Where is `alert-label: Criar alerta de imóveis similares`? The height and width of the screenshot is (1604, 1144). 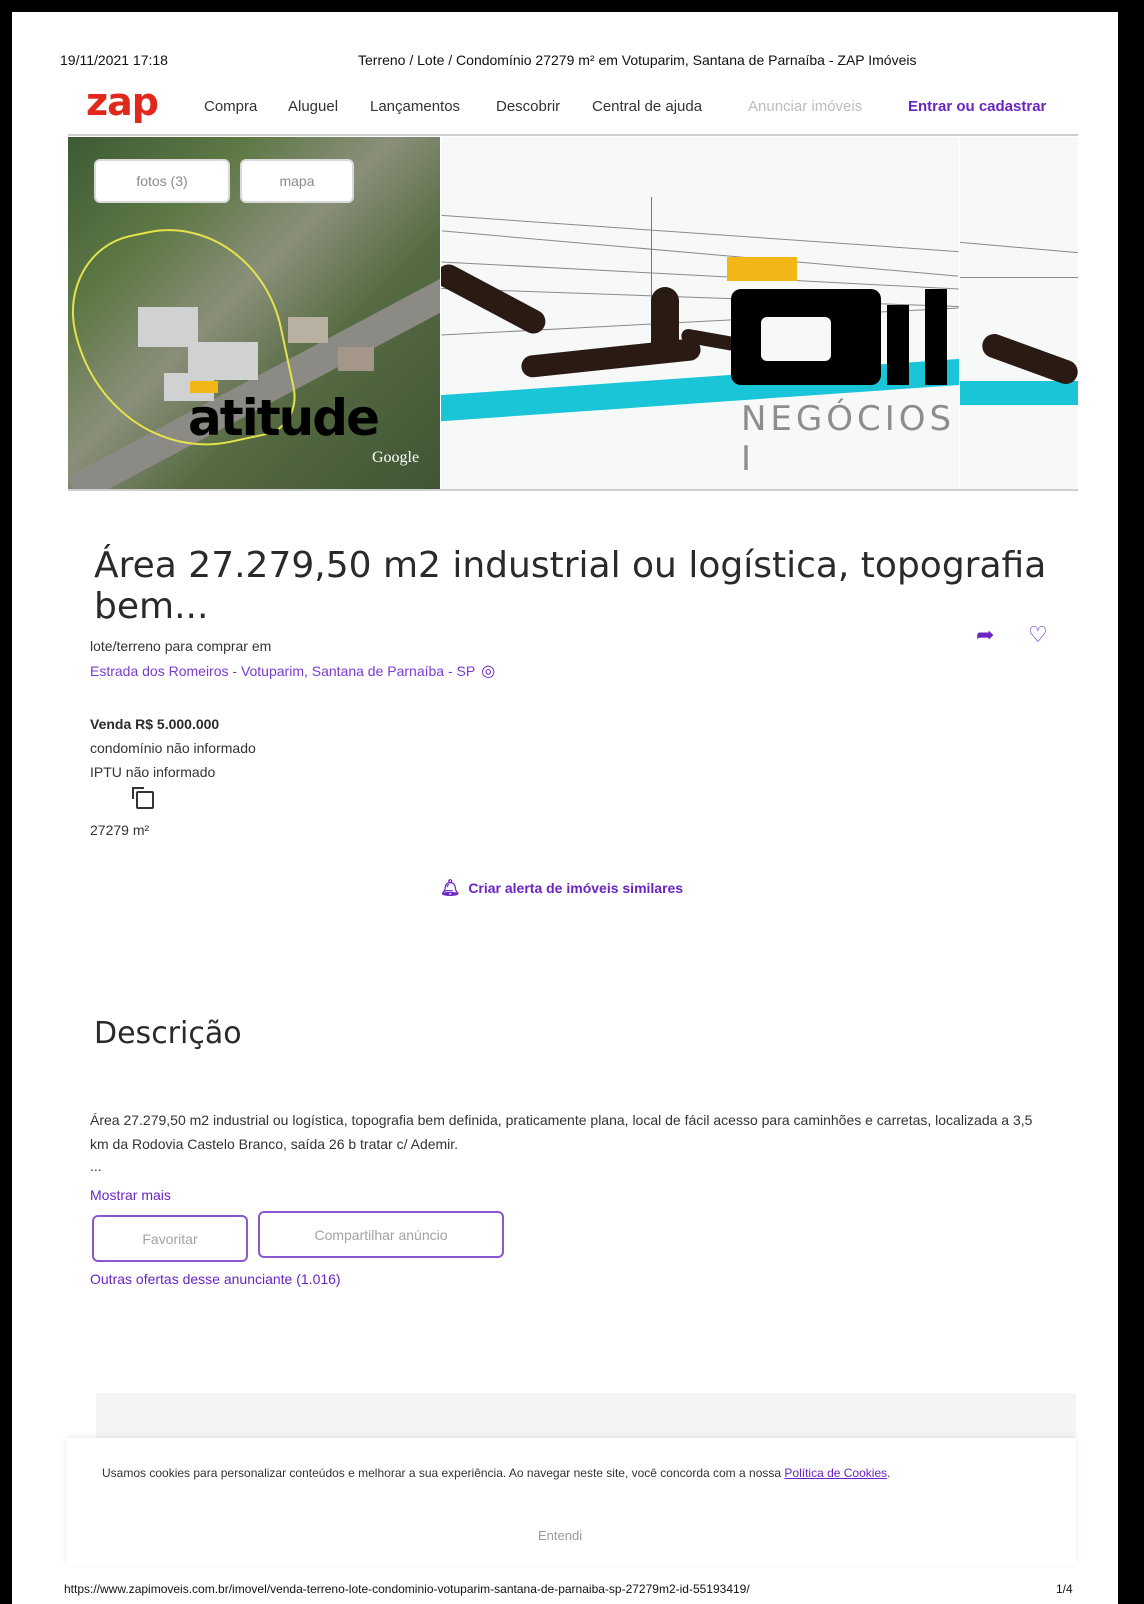 alert-label: Criar alerta de imóveis similares is located at coordinates (575, 888).